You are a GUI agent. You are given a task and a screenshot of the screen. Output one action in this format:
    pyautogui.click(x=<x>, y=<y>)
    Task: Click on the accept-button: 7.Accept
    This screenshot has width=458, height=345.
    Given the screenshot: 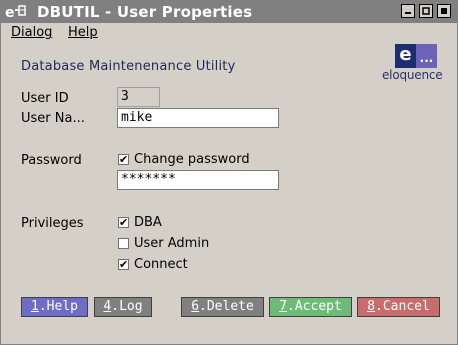 What is the action you would take?
    pyautogui.click(x=310, y=307)
    